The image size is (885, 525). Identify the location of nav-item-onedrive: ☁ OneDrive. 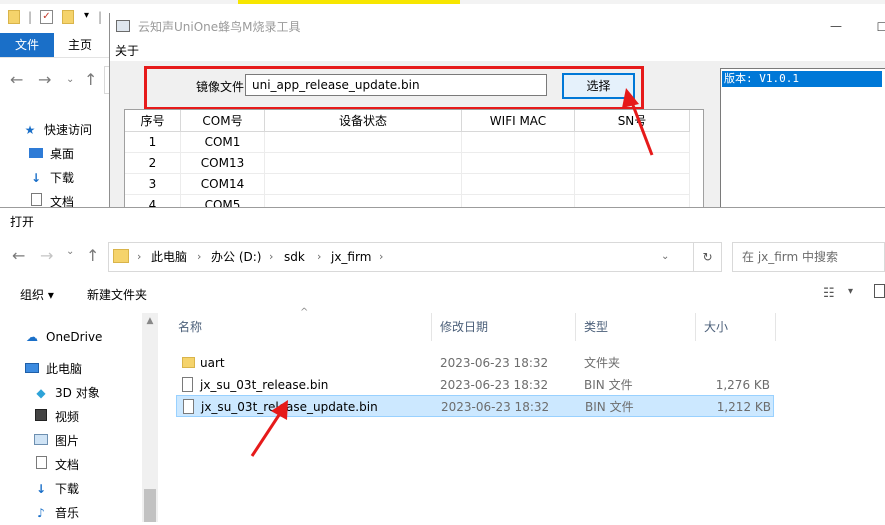
(63, 337).